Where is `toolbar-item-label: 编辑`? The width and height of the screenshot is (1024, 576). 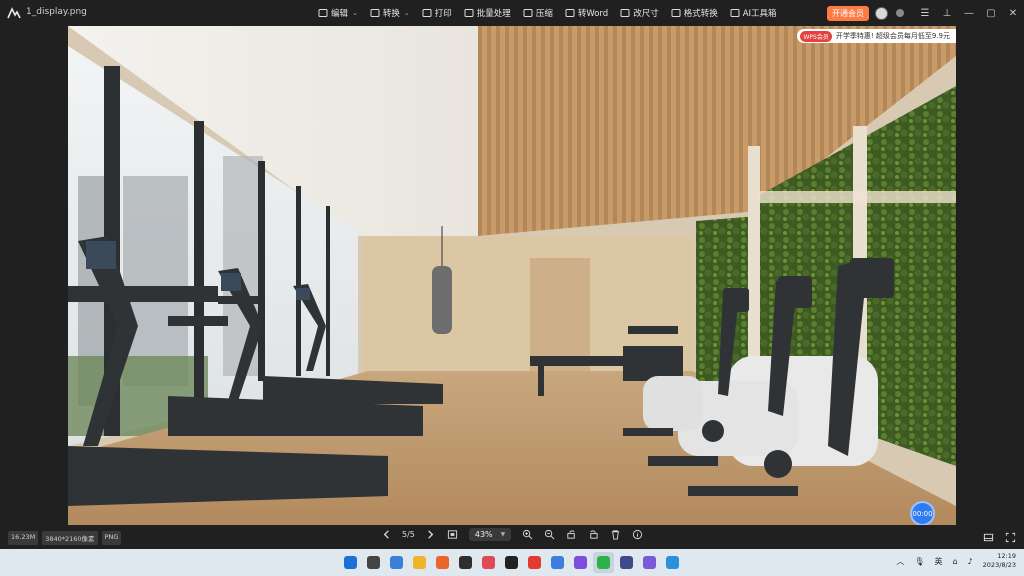 toolbar-item-label: 编辑 is located at coordinates (340, 14).